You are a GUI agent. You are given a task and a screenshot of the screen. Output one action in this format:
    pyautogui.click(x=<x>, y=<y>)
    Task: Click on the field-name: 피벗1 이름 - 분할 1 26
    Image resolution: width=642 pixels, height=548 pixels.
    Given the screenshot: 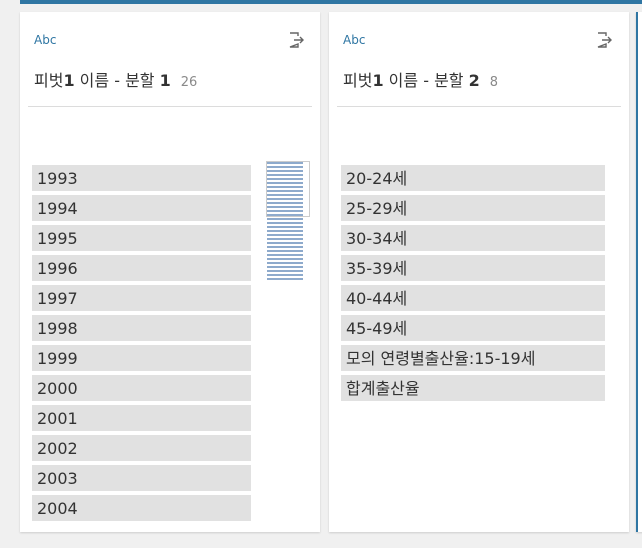 What is the action you would take?
    pyautogui.click(x=115, y=79)
    